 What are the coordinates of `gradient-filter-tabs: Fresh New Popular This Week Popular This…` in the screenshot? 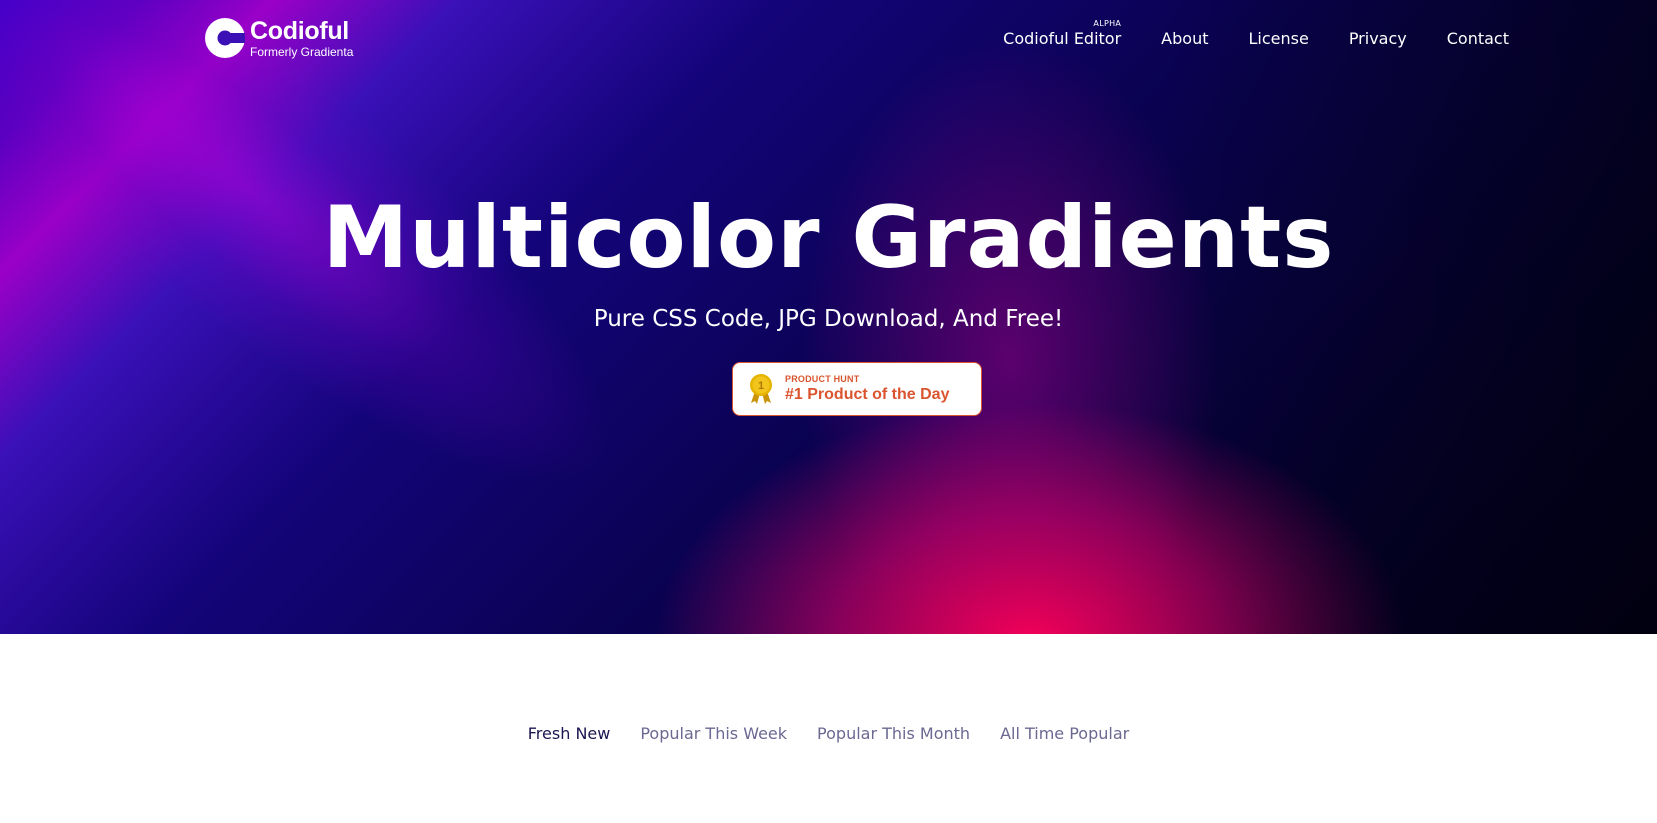 It's located at (828, 733).